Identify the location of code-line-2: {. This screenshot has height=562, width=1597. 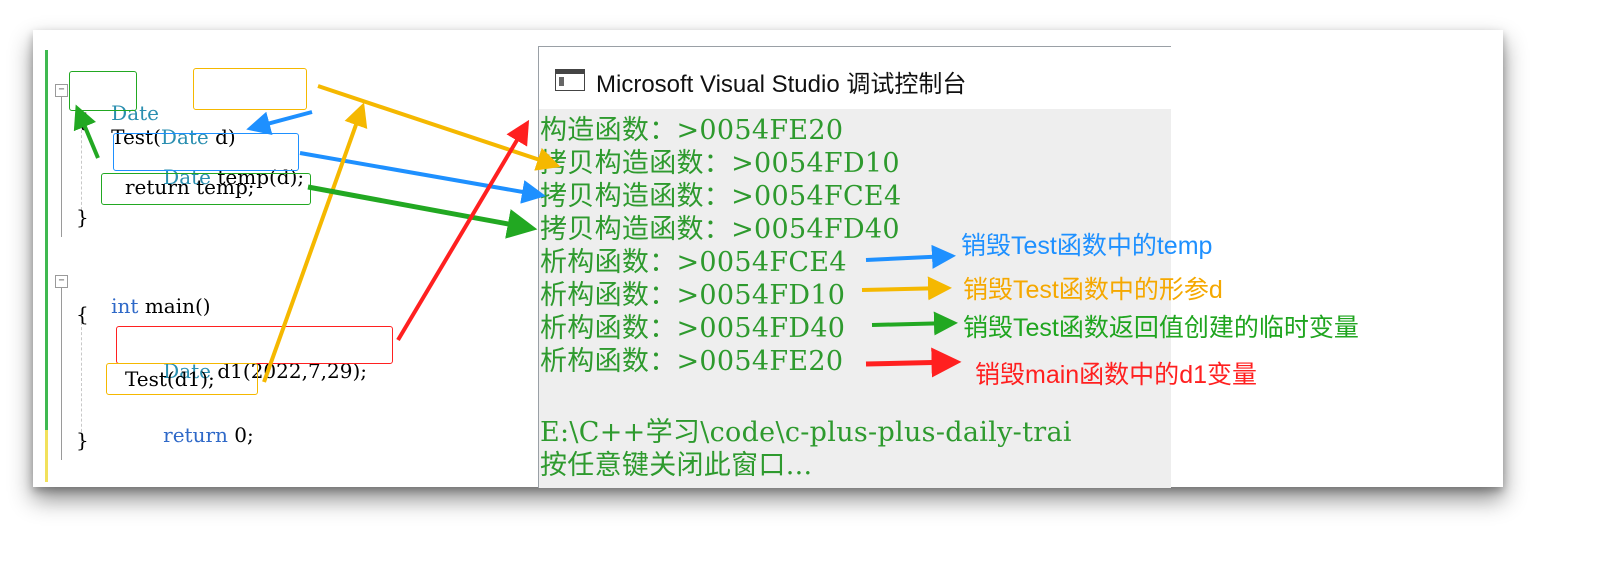
(82, 120).